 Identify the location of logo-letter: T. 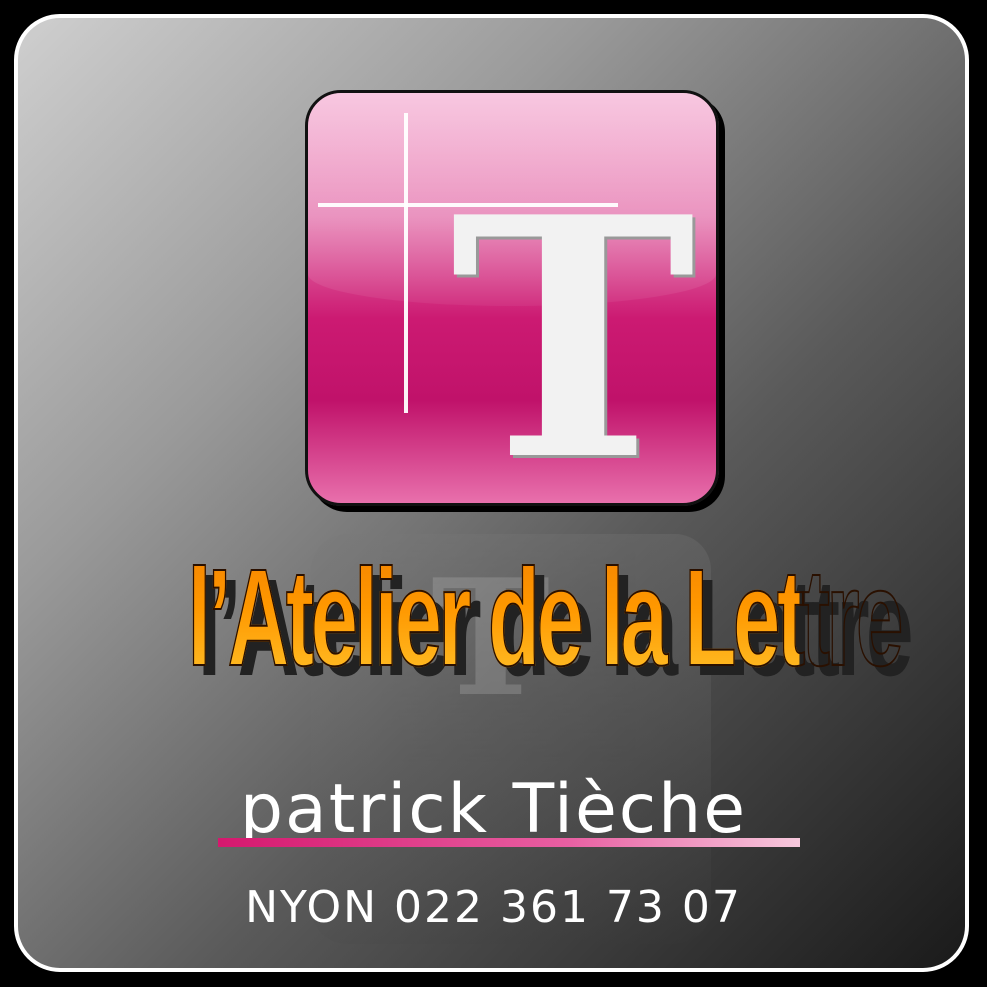
(573, 325).